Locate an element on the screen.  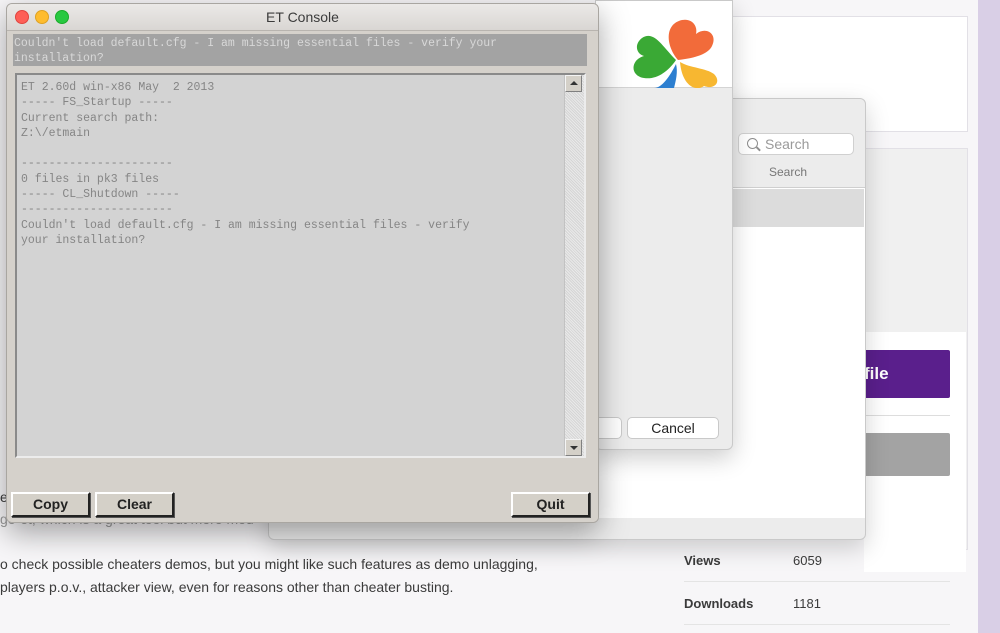
file-list-selected-row is located at coordinates (796, 208).